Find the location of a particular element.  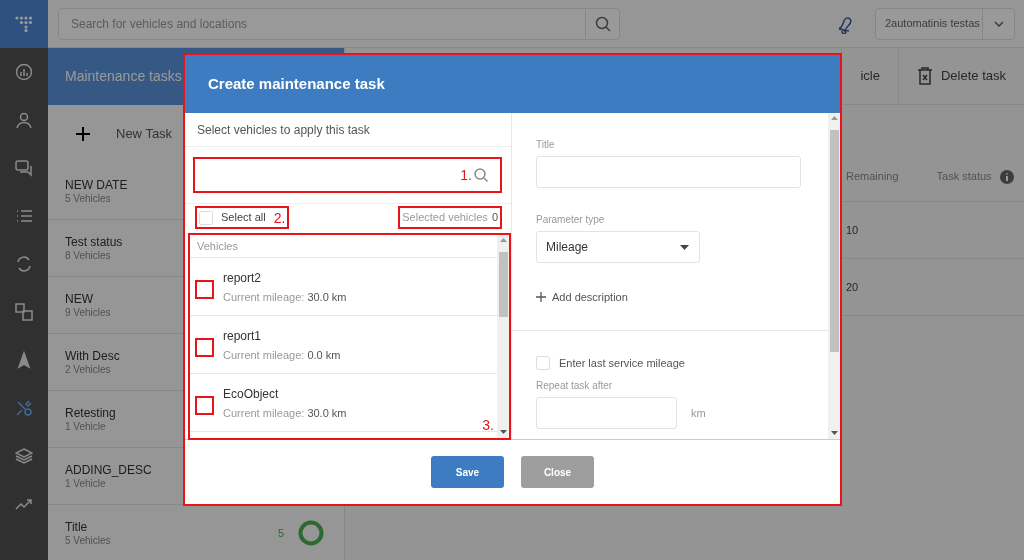

task-count: 5 is located at coordinates (280, 533).